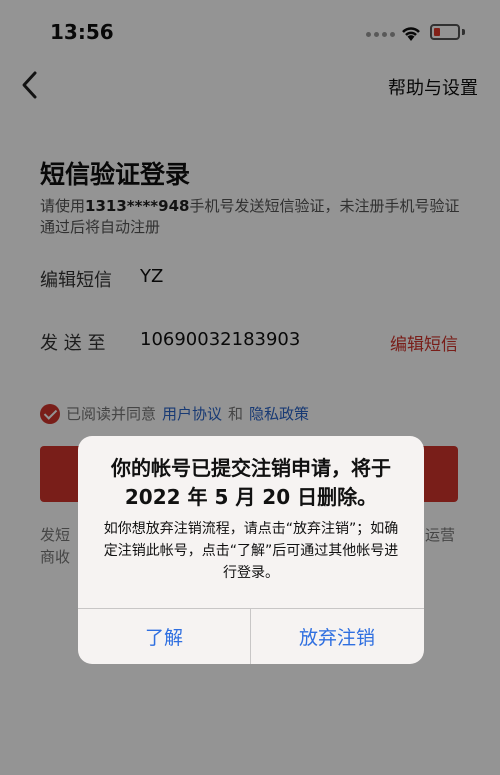  I want to click on cancel-deletion-button: 放弃注销, so click(337, 636).